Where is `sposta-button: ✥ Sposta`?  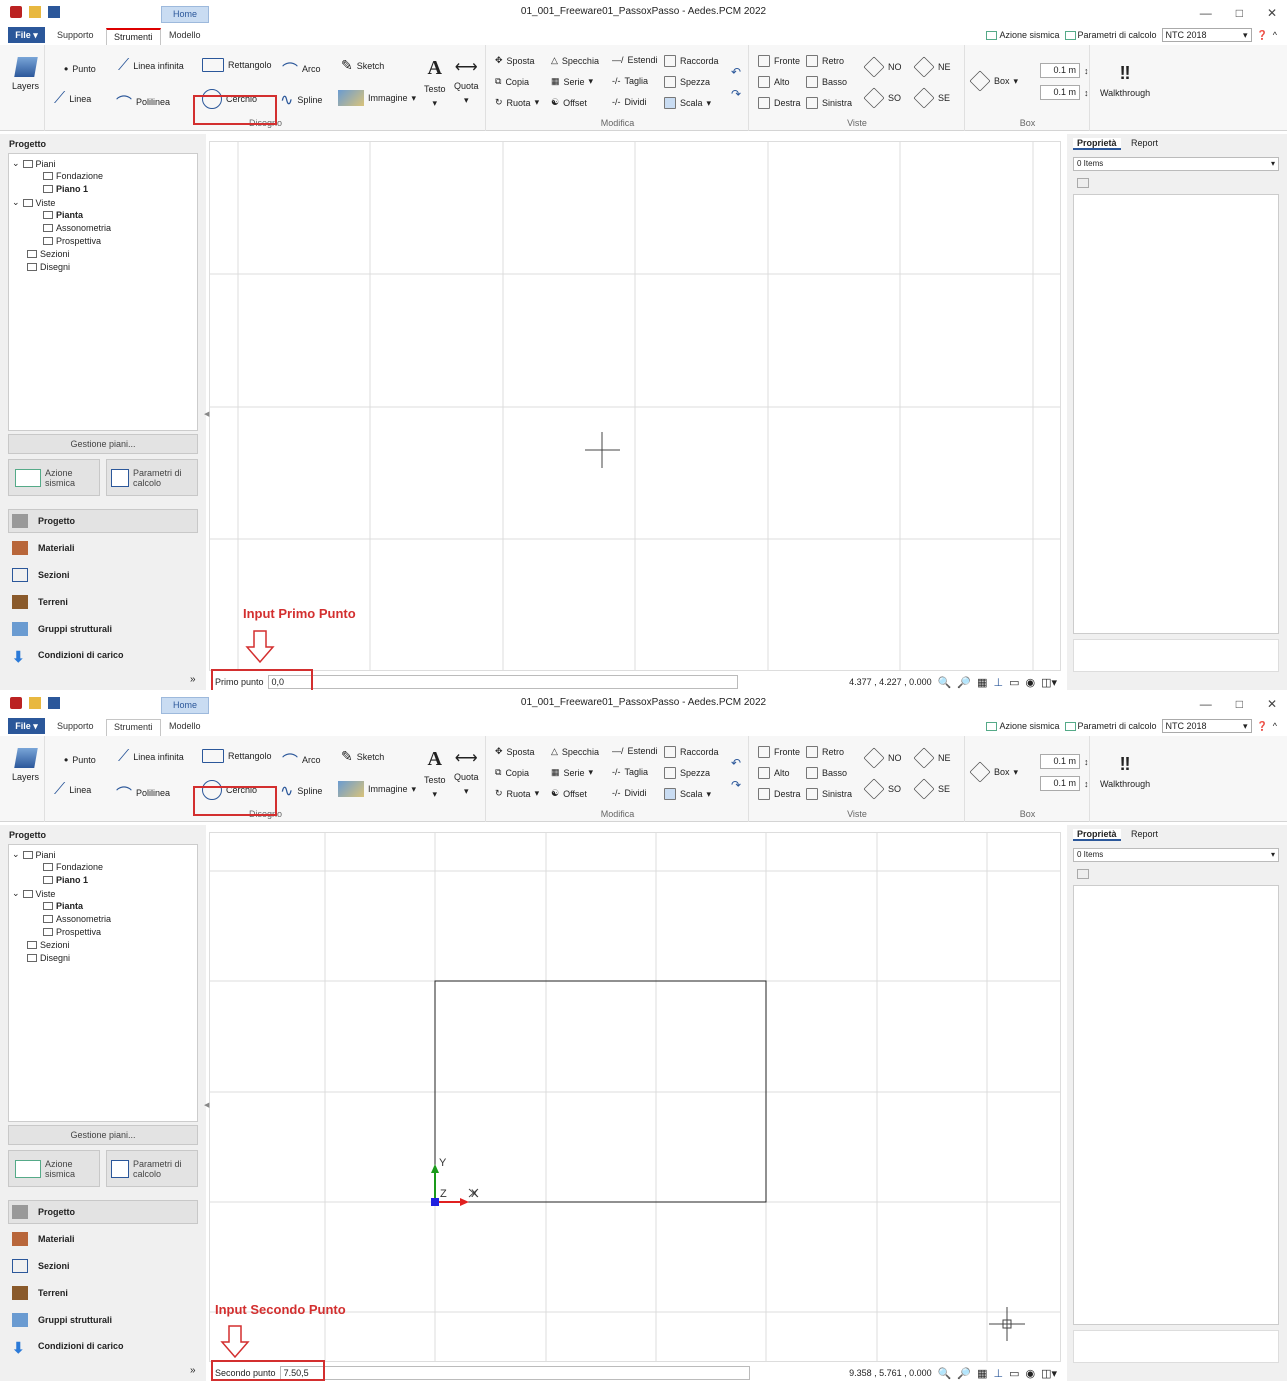 sposta-button: ✥ Sposta is located at coordinates (515, 60).